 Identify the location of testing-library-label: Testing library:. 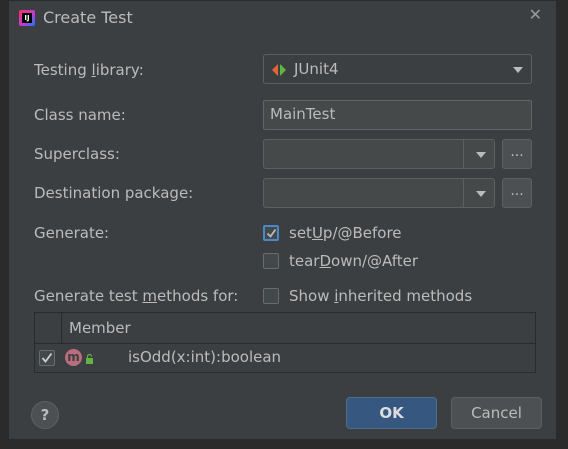
(89, 70).